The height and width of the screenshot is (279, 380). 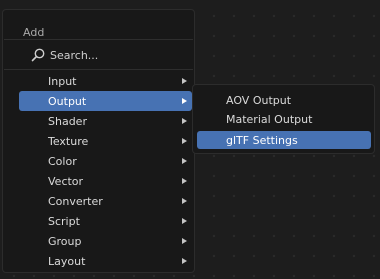 What do you see at coordinates (68, 141) in the screenshot?
I see `menu-item-label: Texture` at bounding box center [68, 141].